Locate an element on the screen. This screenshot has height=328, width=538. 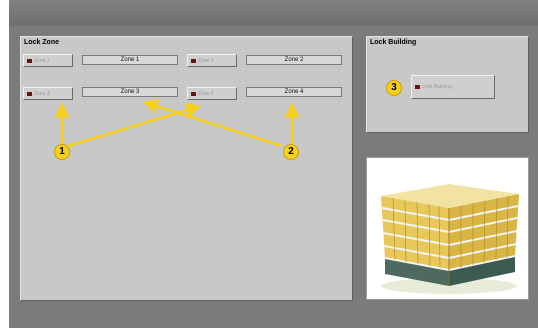
callout-badge-3: 3 is located at coordinates (394, 88).